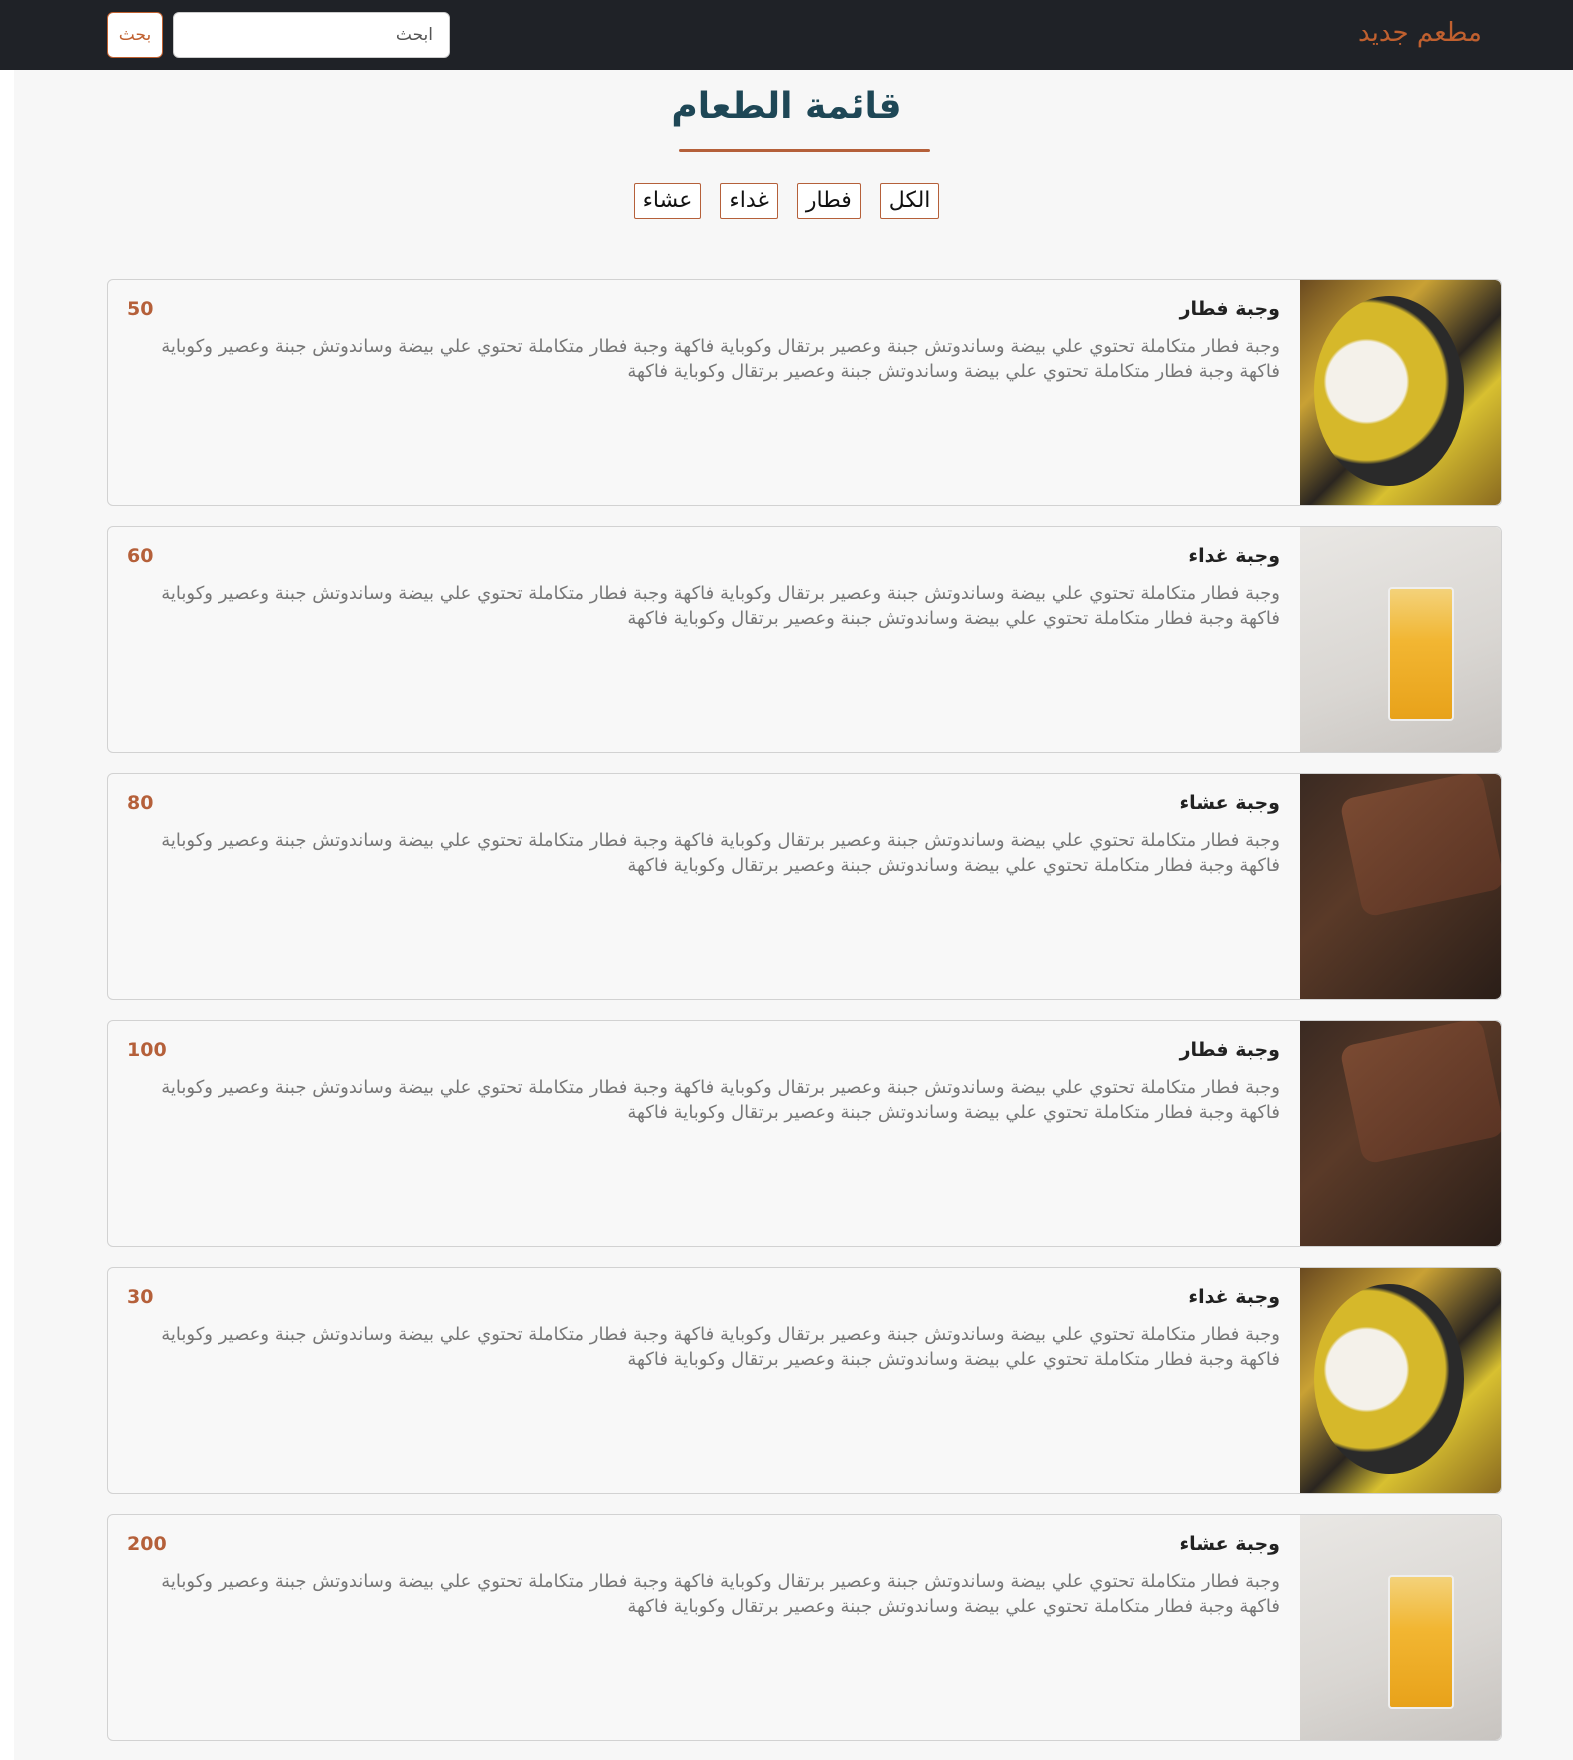 The width and height of the screenshot is (1573, 1760). Describe the element at coordinates (140, 1297) in the screenshot. I see `card-price: 30` at that location.